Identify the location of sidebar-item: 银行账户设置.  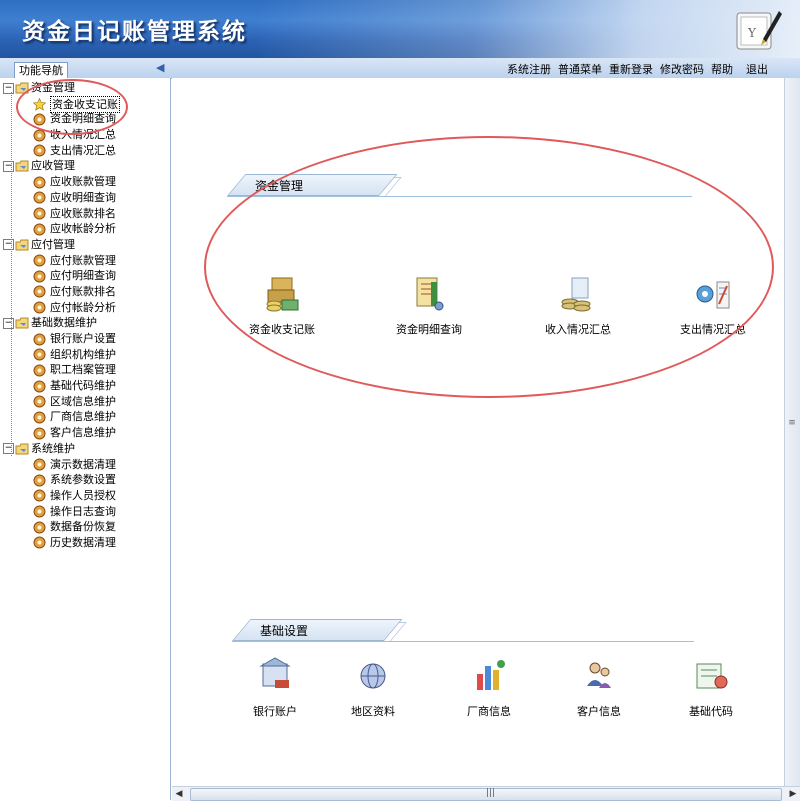
(61, 339).